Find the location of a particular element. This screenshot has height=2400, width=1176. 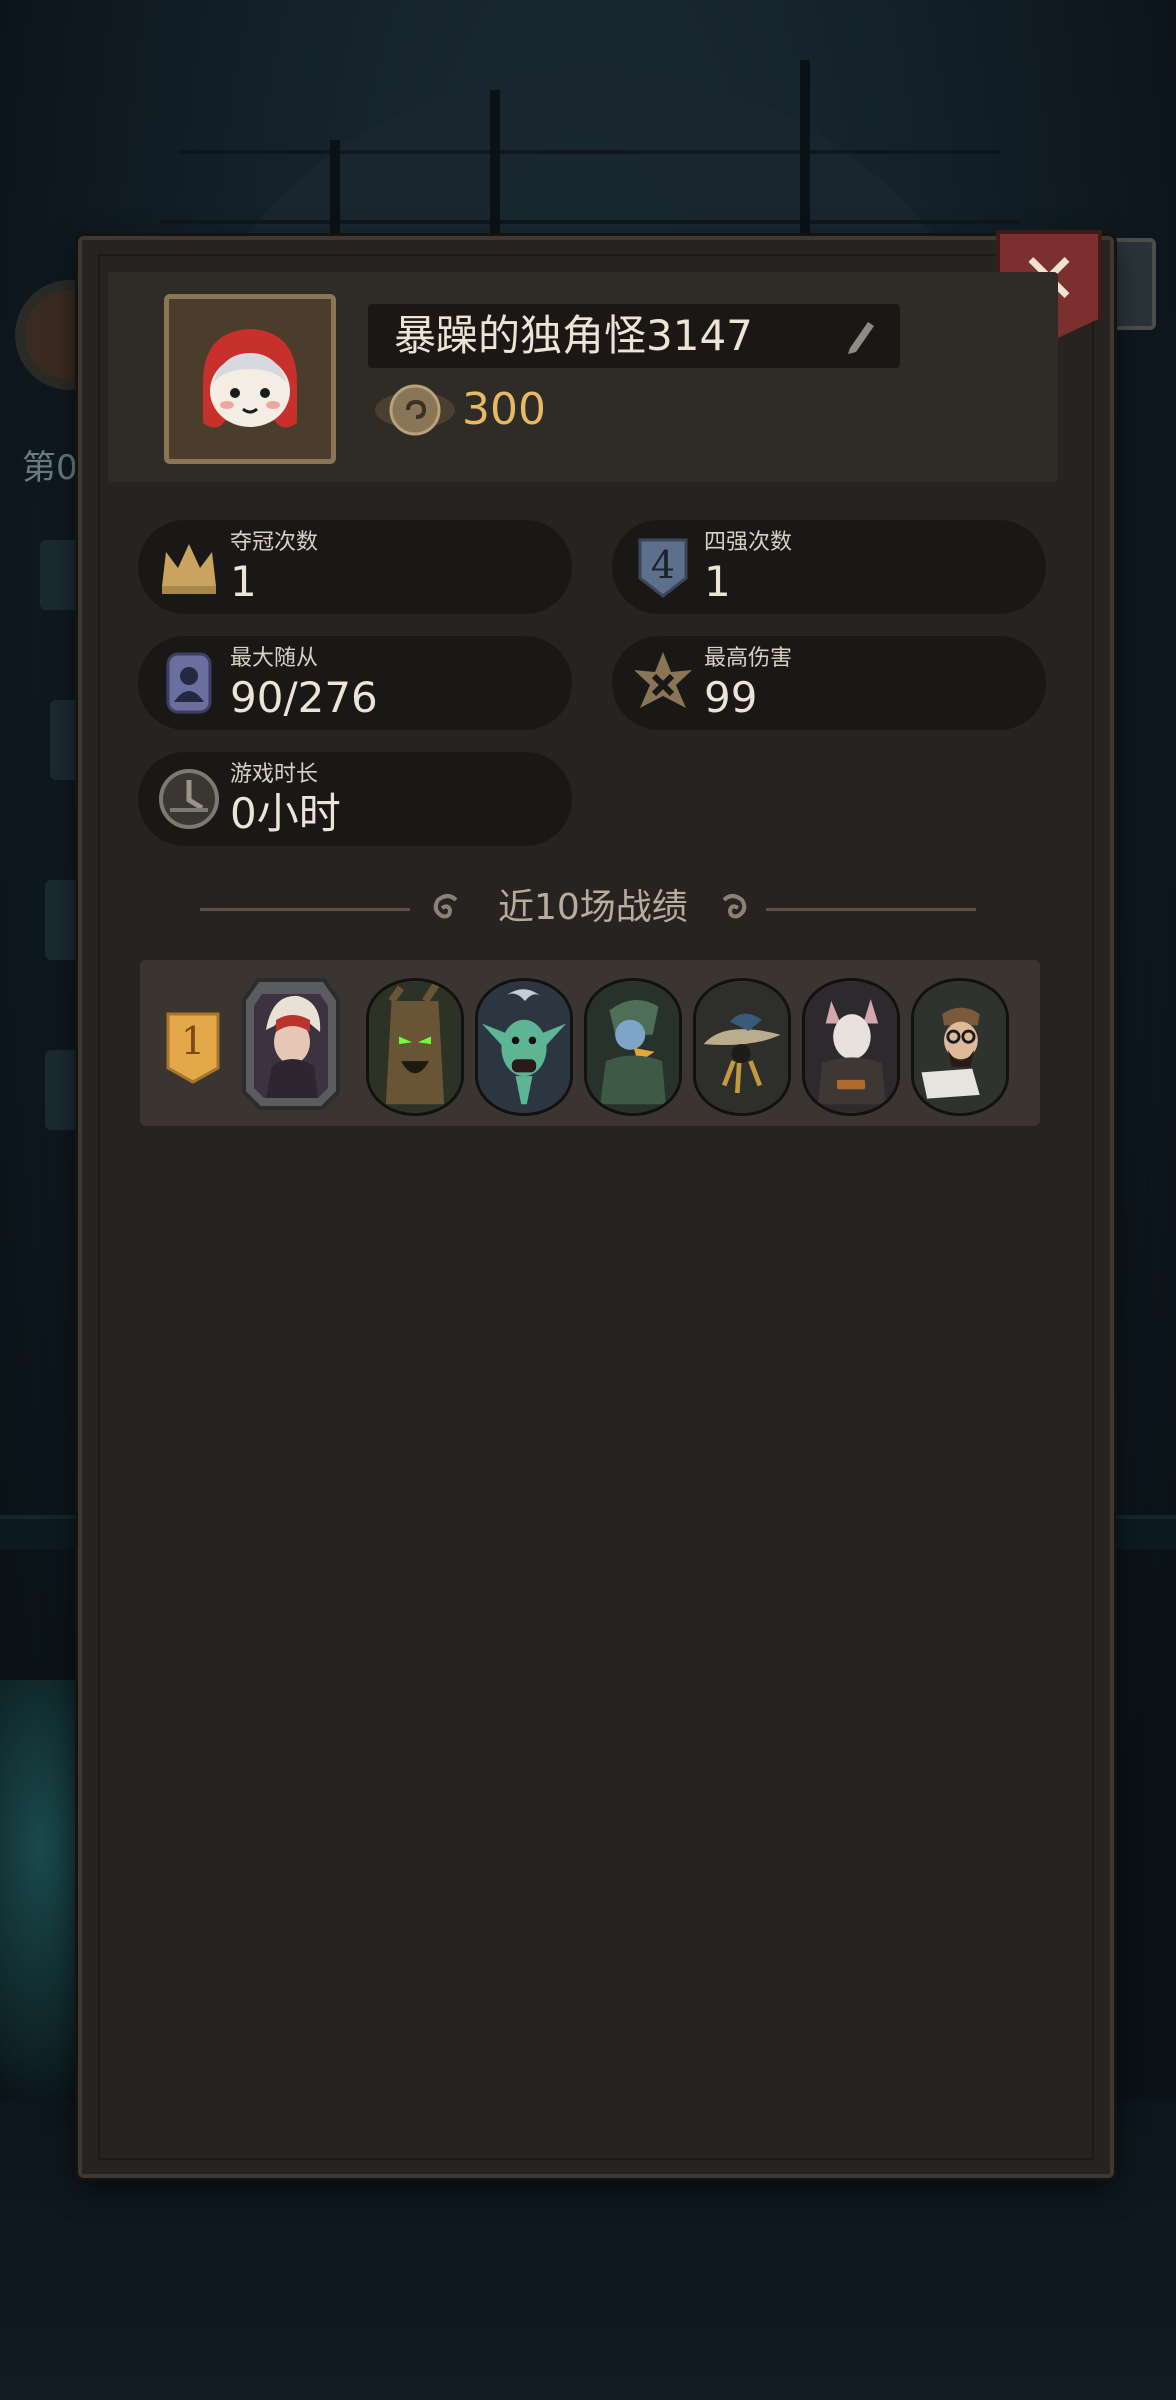

stat-championships: 夺冠次数 1 is located at coordinates (355, 567).